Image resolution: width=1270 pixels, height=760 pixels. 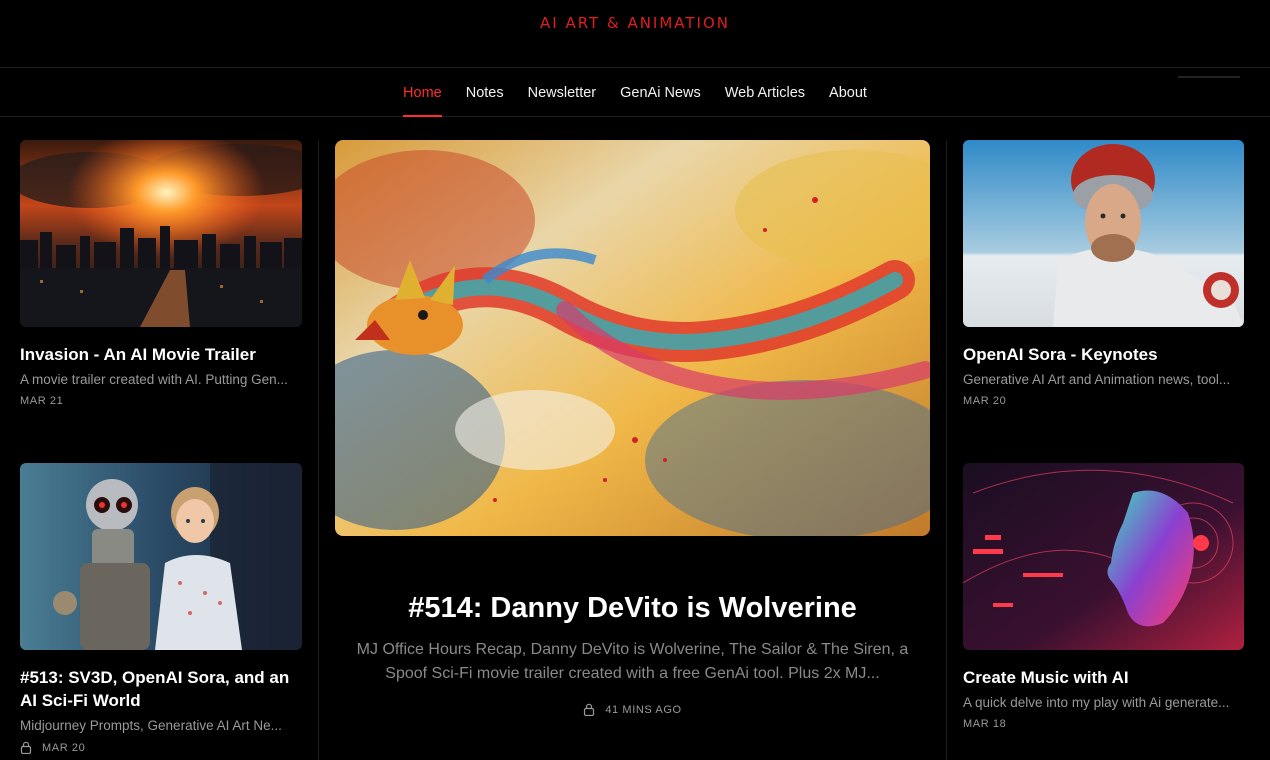 I want to click on post-title: Create Music with AI, so click(x=1103, y=677).